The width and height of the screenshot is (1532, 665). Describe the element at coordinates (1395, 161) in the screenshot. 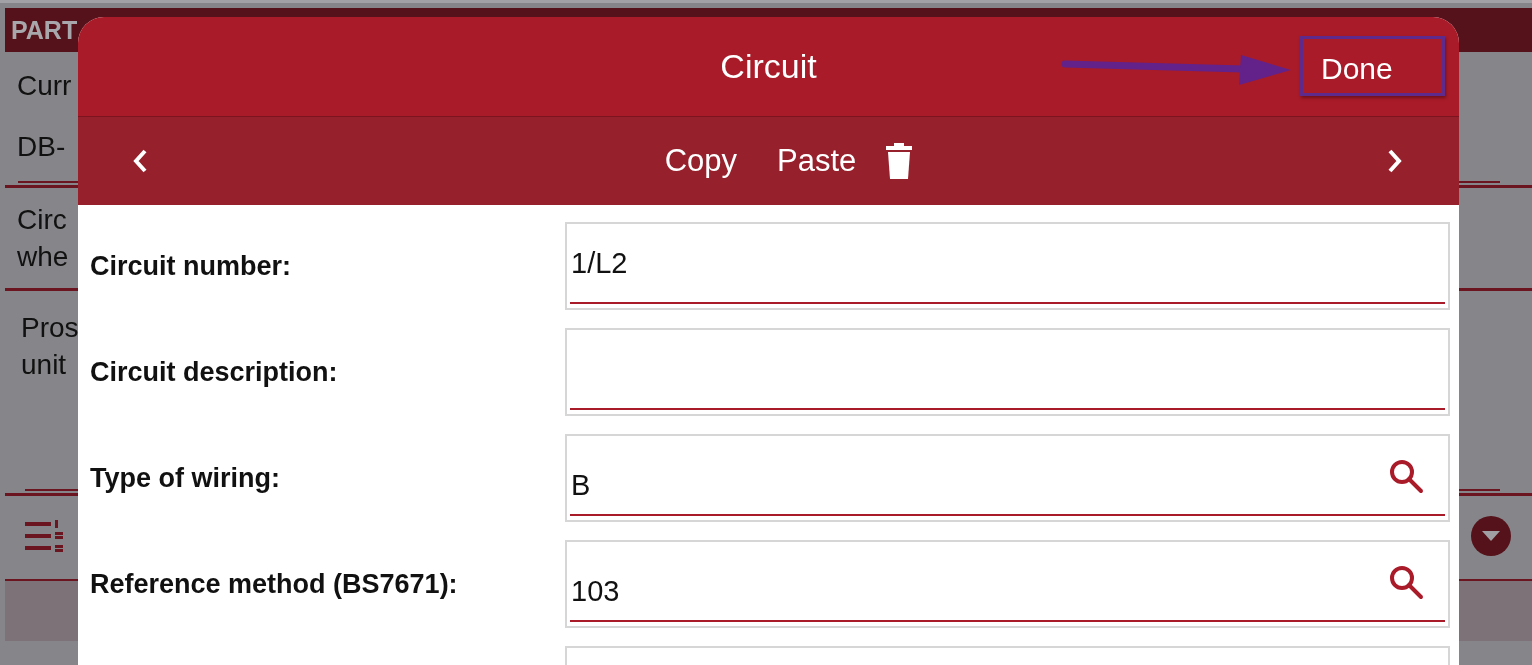

I see `chevron-right-icon` at that location.